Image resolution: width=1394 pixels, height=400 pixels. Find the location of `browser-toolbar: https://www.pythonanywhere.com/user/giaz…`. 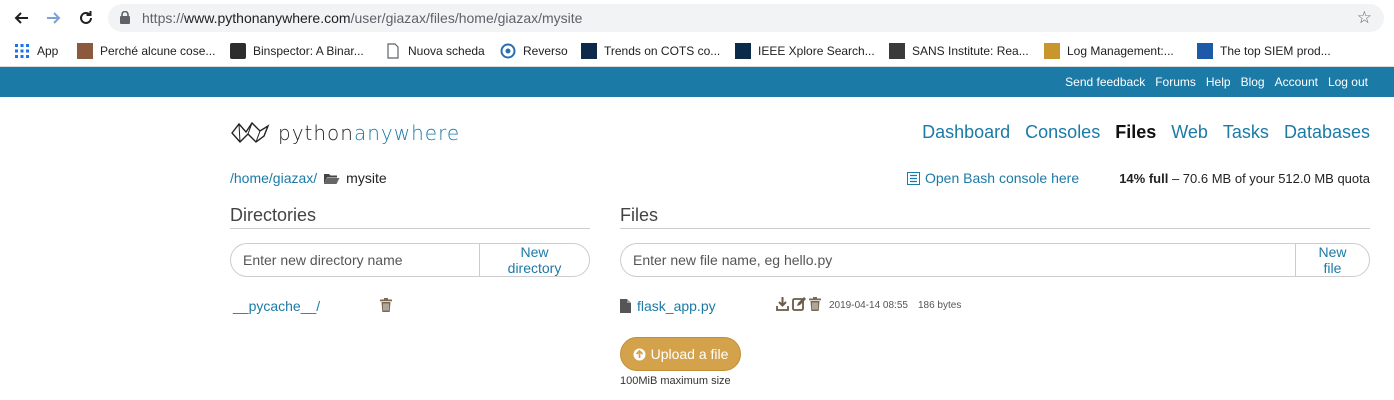

browser-toolbar: https://www.pythonanywhere.com/user/giaz… is located at coordinates (697, 18).